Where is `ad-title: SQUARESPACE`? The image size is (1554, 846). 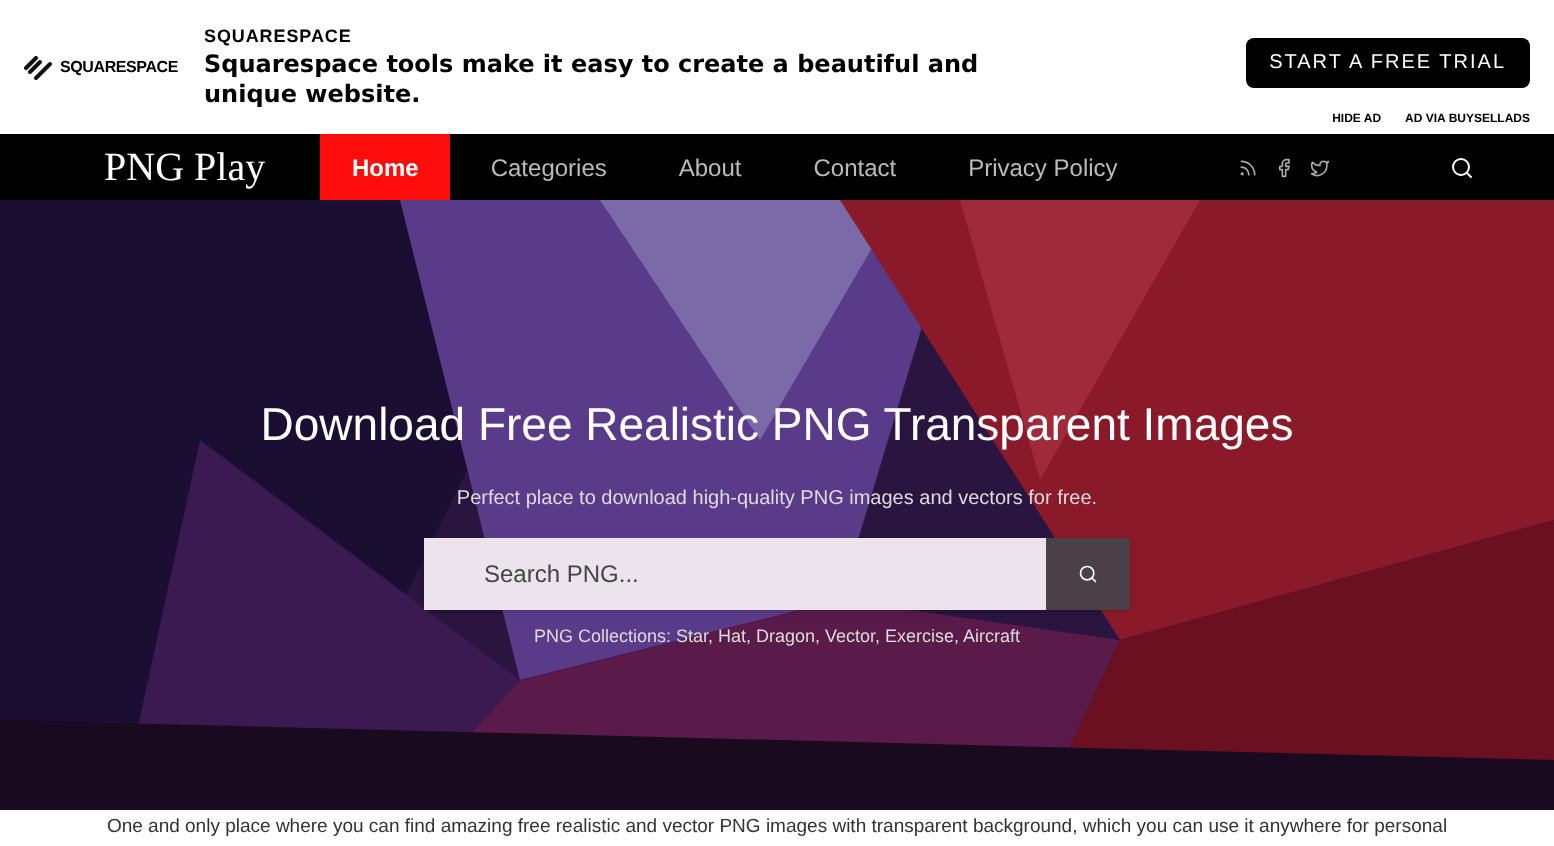 ad-title: SQUARESPACE is located at coordinates (279, 36).